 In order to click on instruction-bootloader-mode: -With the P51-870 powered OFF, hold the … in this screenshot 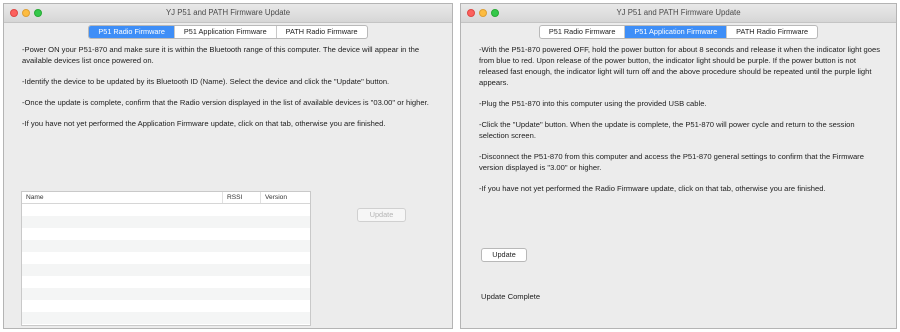, I will do `click(680, 66)`.